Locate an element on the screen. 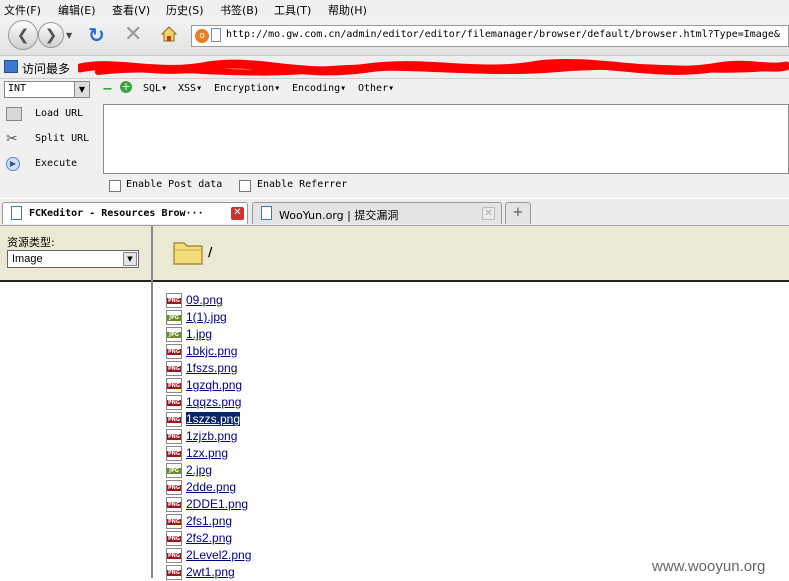  hackbar-menu-encryption: Encryption▾ is located at coordinates (247, 88).